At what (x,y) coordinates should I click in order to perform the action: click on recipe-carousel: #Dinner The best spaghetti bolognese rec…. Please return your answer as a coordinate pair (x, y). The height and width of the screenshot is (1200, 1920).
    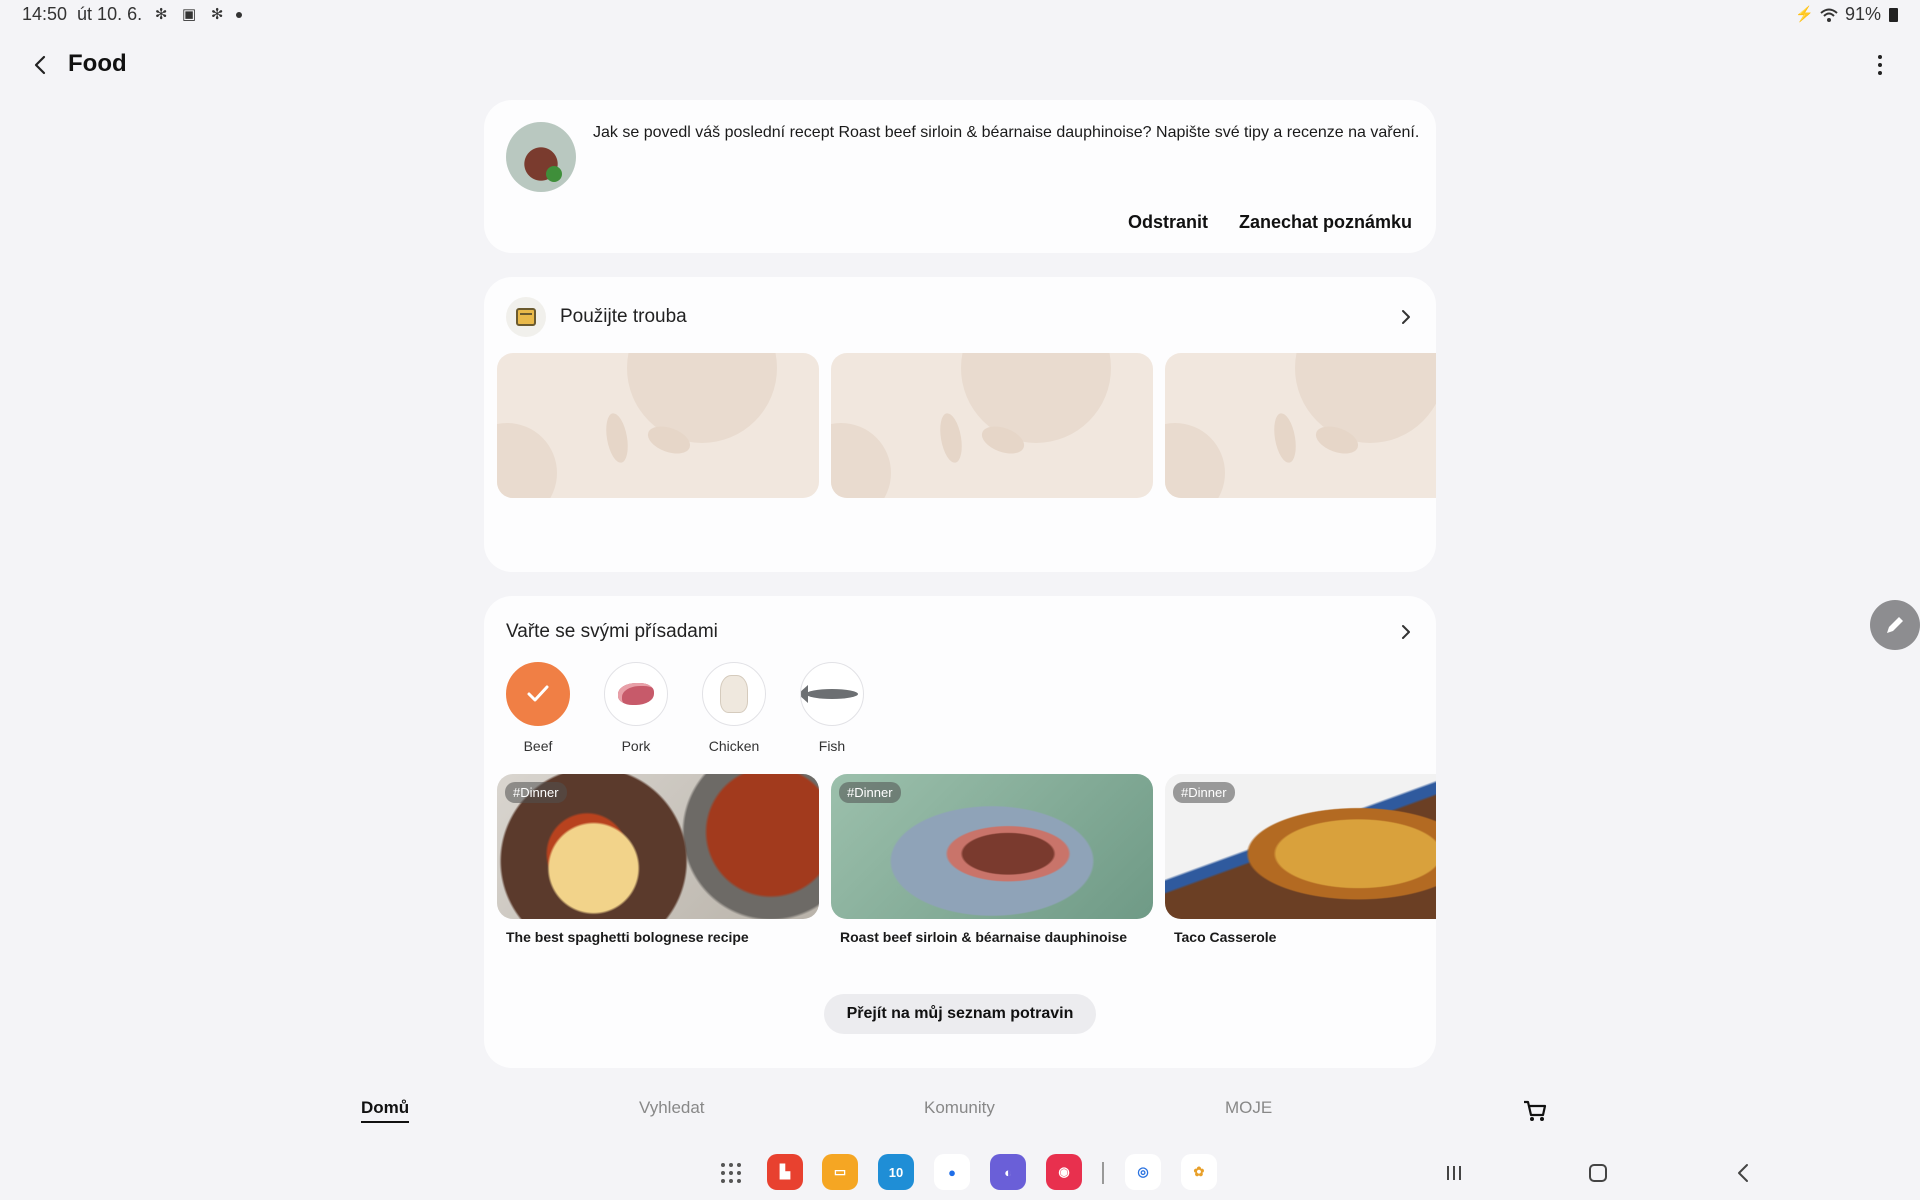
    Looking at the image, I should click on (966, 859).